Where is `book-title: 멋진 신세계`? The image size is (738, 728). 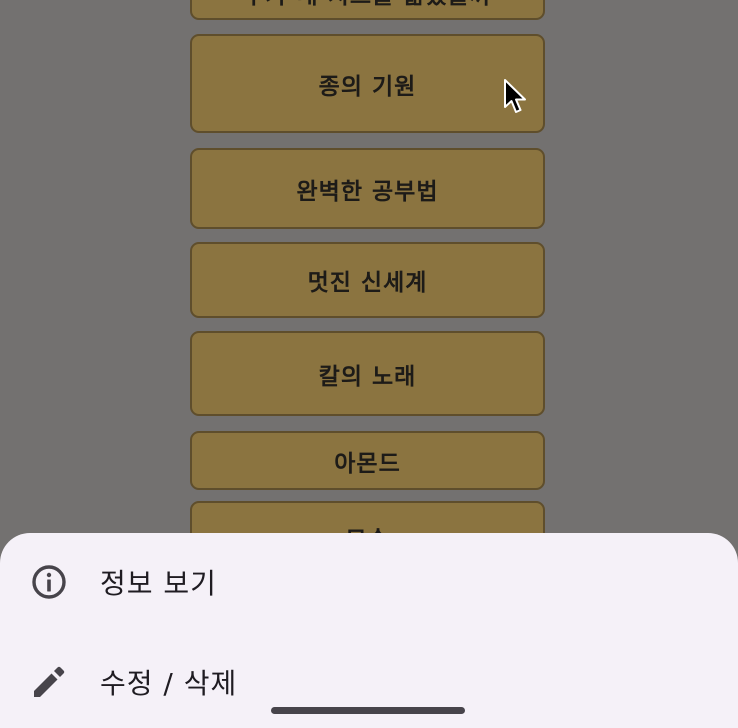 book-title: 멋진 신세계 is located at coordinates (367, 283).